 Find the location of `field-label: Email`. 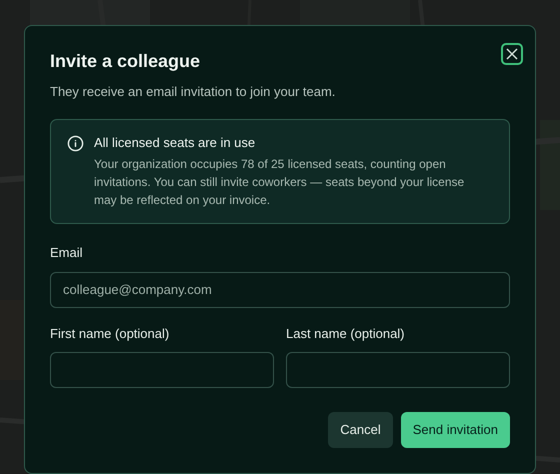

field-label: Email is located at coordinates (67, 253).